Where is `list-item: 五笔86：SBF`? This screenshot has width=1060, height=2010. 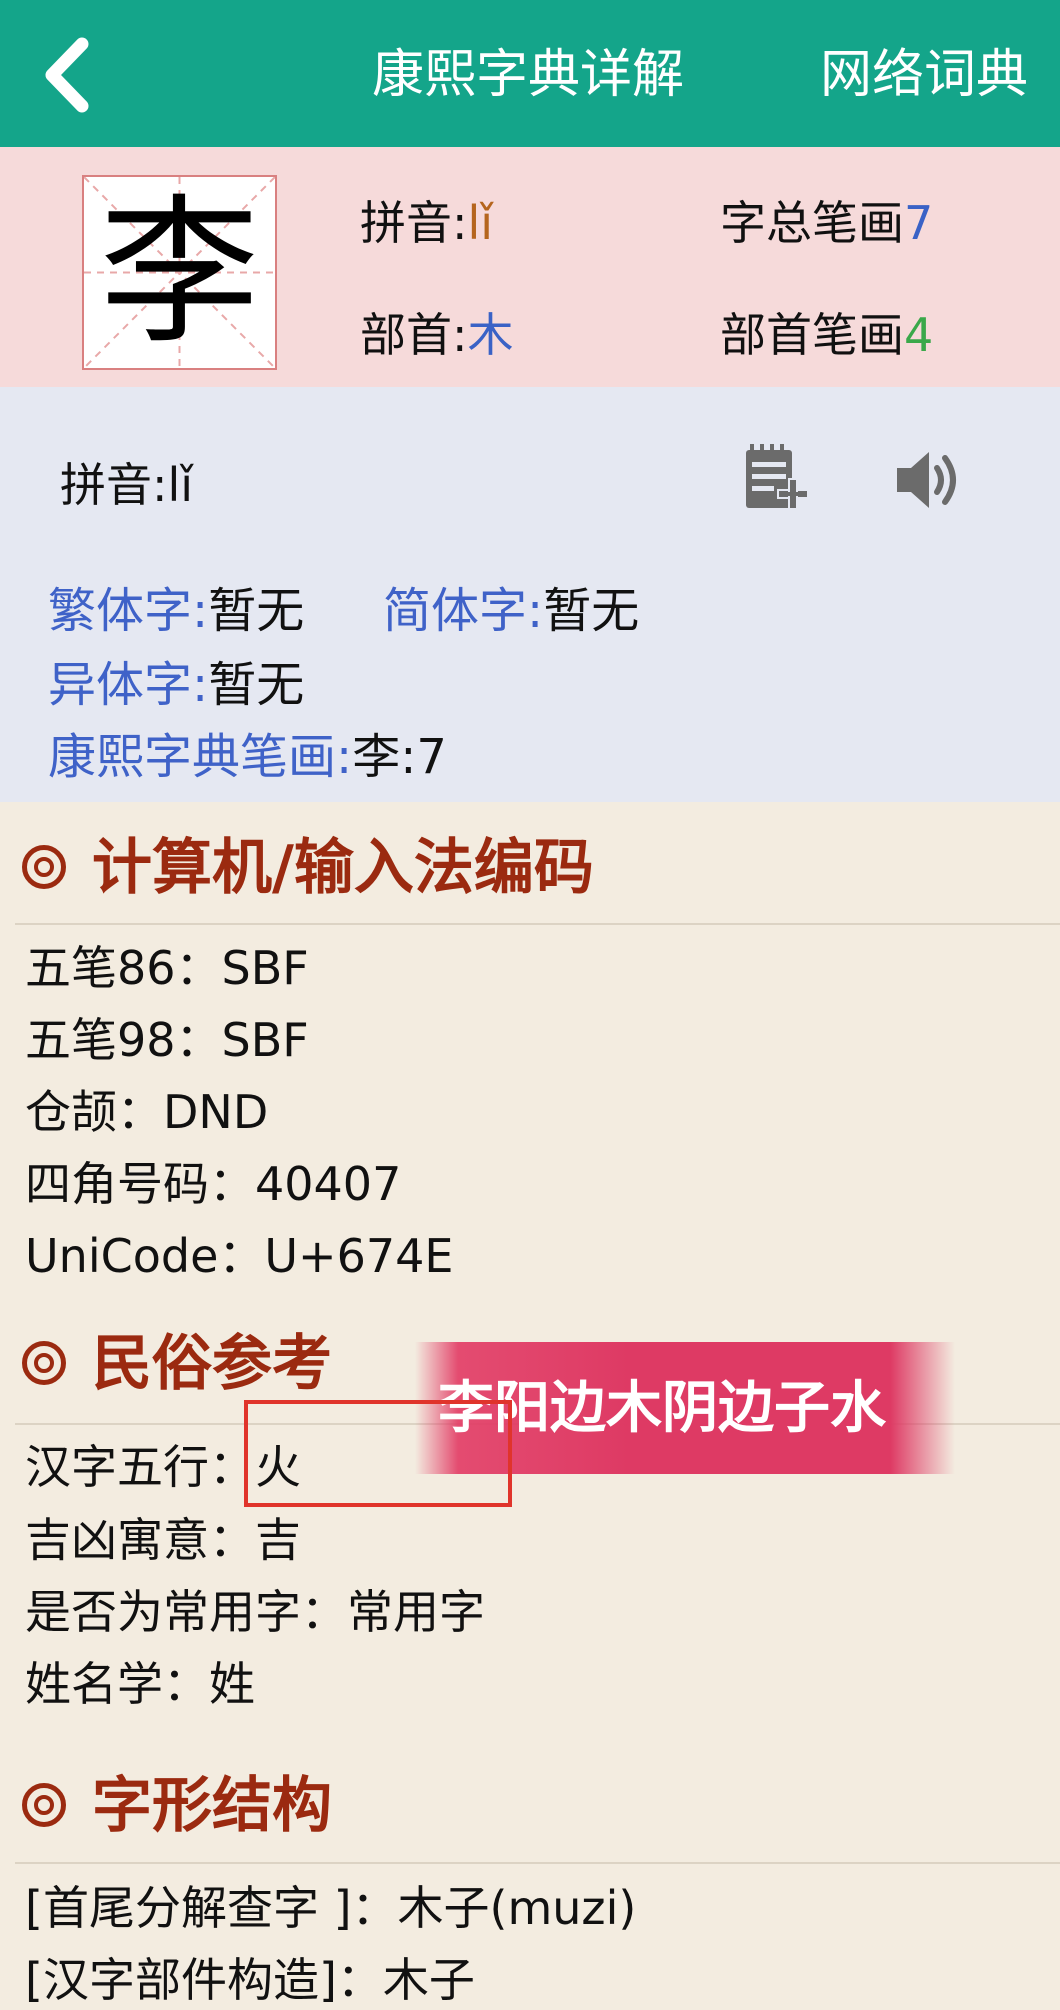
list-item: 五笔86：SBF is located at coordinates (167, 968).